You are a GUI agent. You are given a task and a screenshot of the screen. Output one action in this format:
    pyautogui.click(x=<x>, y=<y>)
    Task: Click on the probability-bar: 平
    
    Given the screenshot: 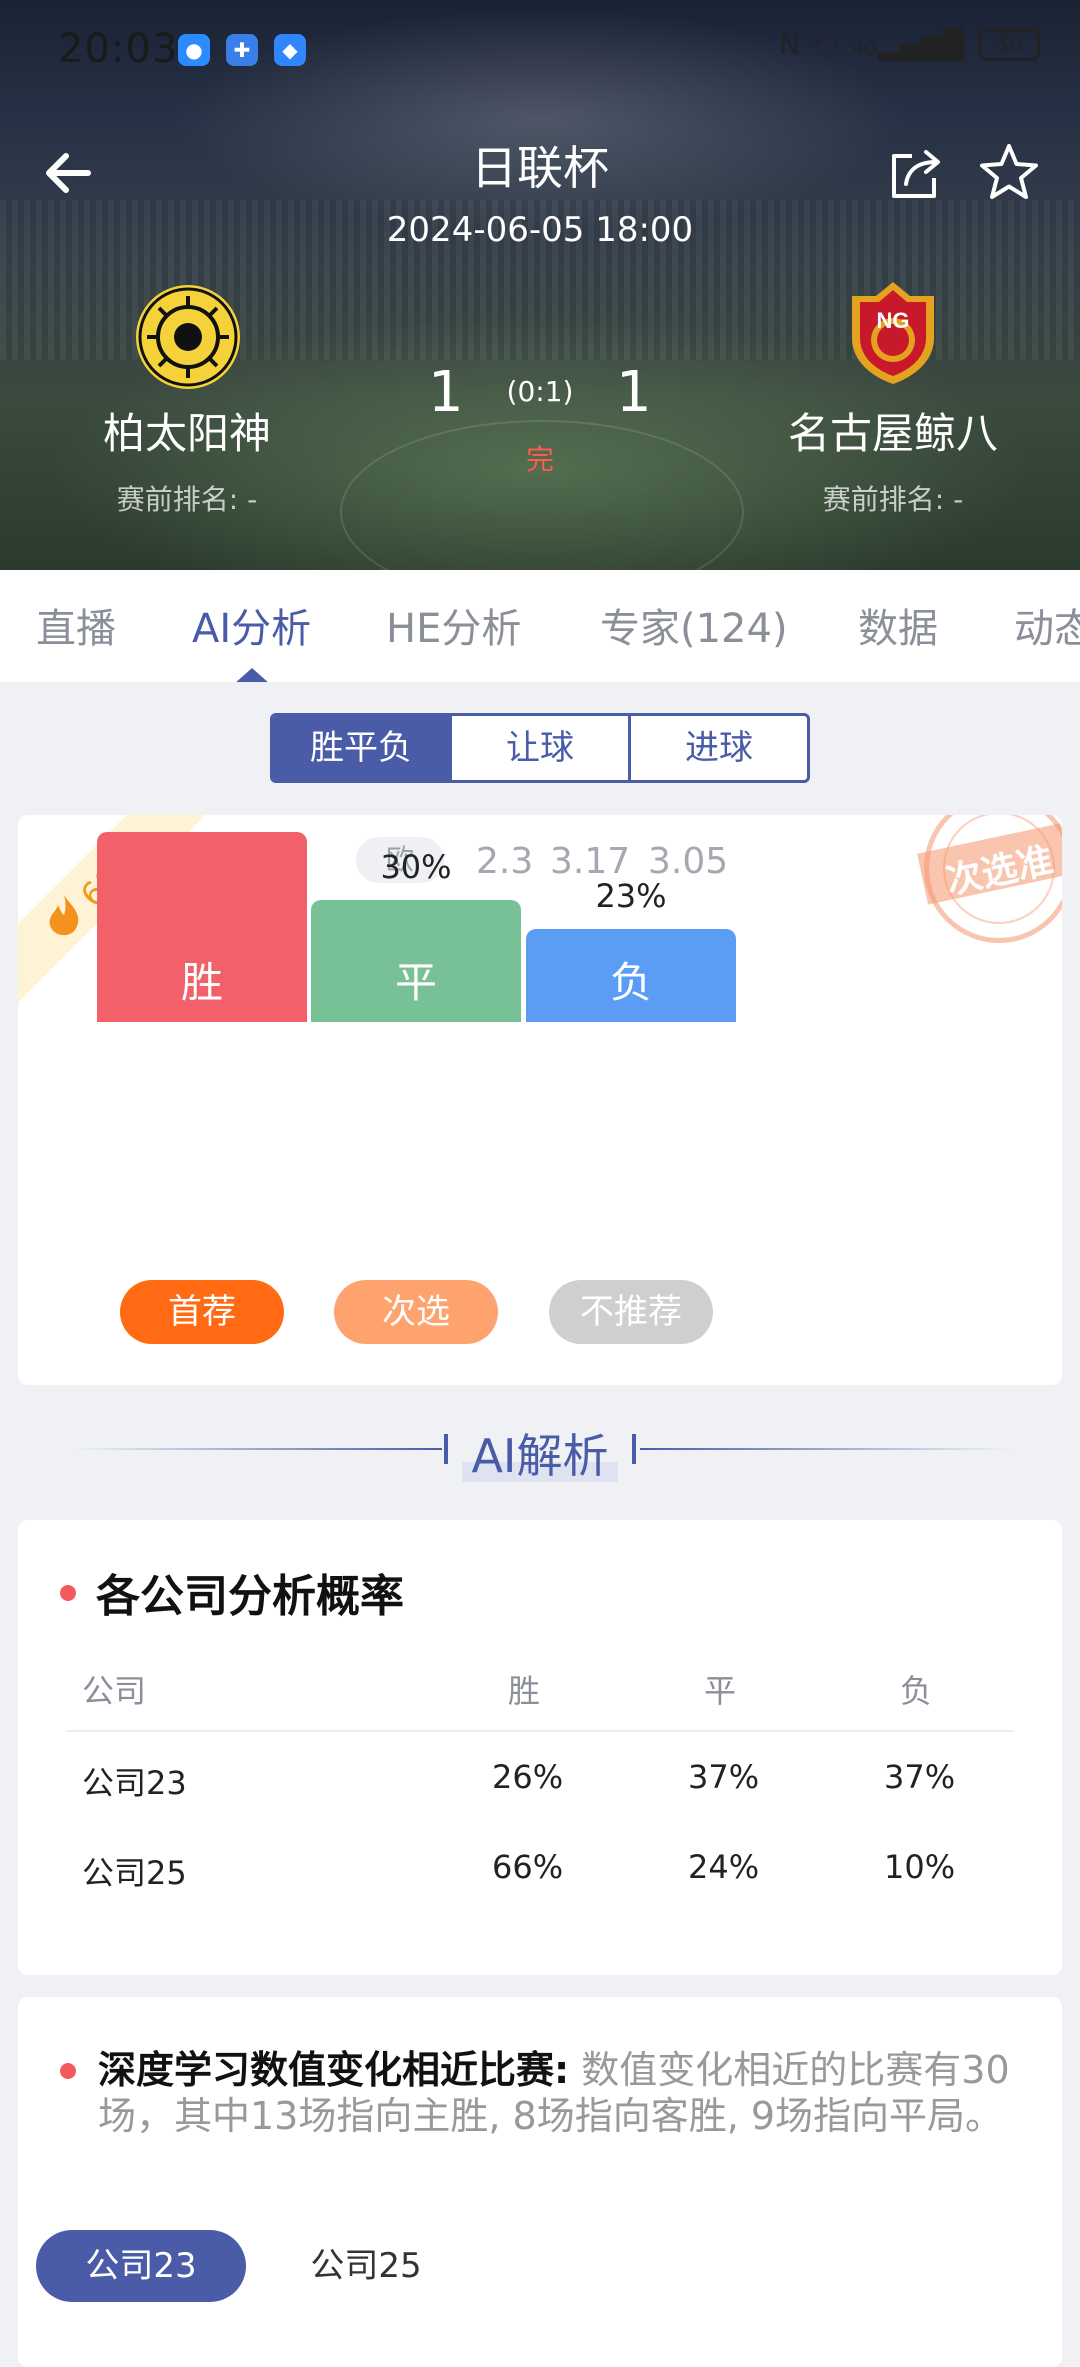 What is the action you would take?
    pyautogui.click(x=416, y=961)
    